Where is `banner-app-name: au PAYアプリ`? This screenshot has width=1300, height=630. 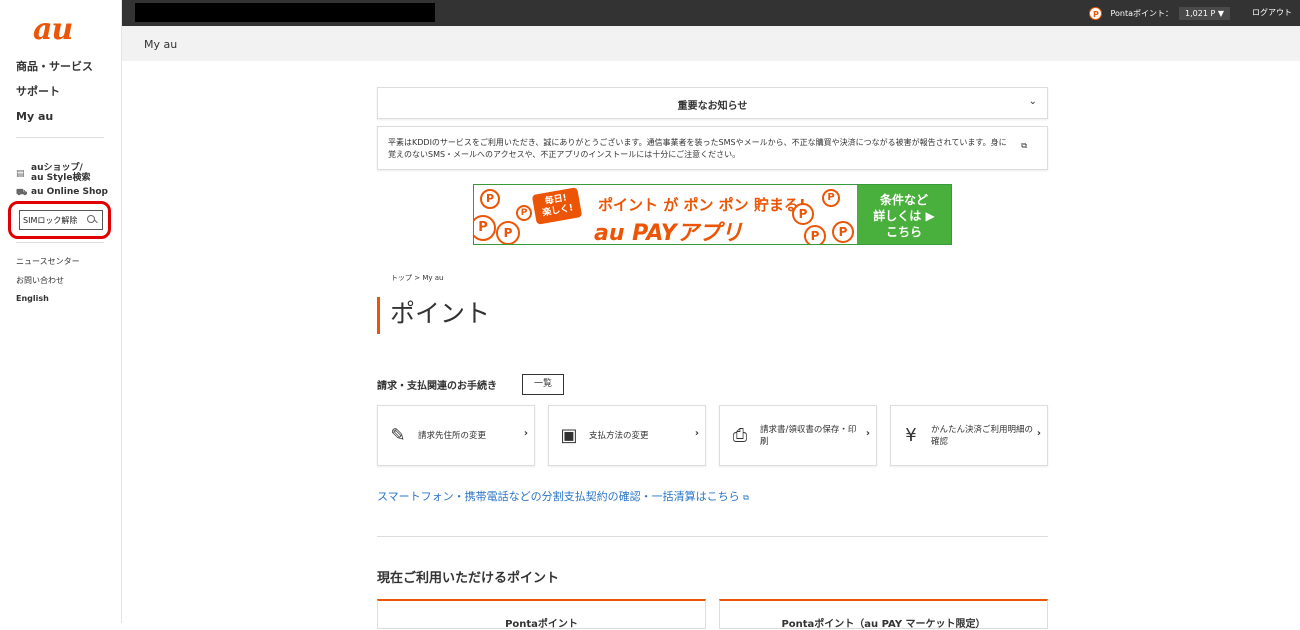 banner-app-name: au PAYアプリ is located at coordinates (668, 233).